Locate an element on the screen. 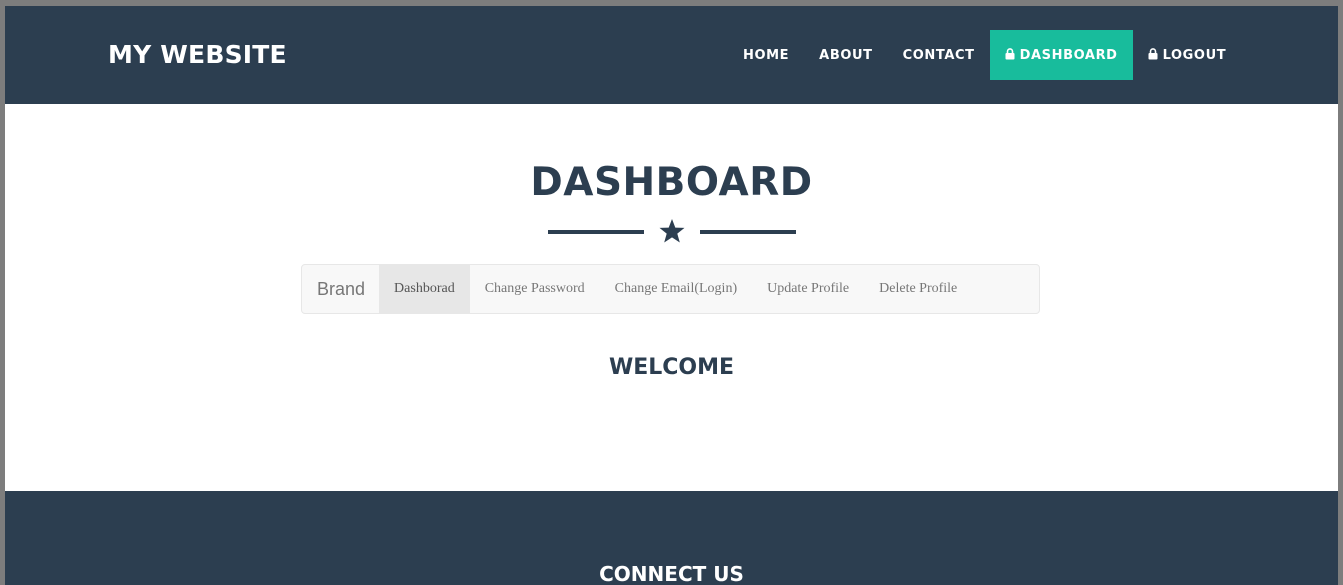 Image resolution: width=1343 pixels, height=585 pixels. subnav-item-update-profile: Update Profile is located at coordinates (808, 289).